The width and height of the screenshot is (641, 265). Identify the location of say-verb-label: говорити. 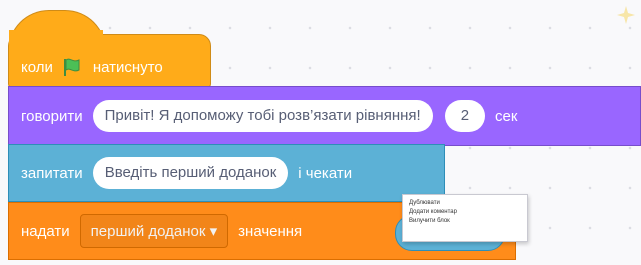
(52, 116).